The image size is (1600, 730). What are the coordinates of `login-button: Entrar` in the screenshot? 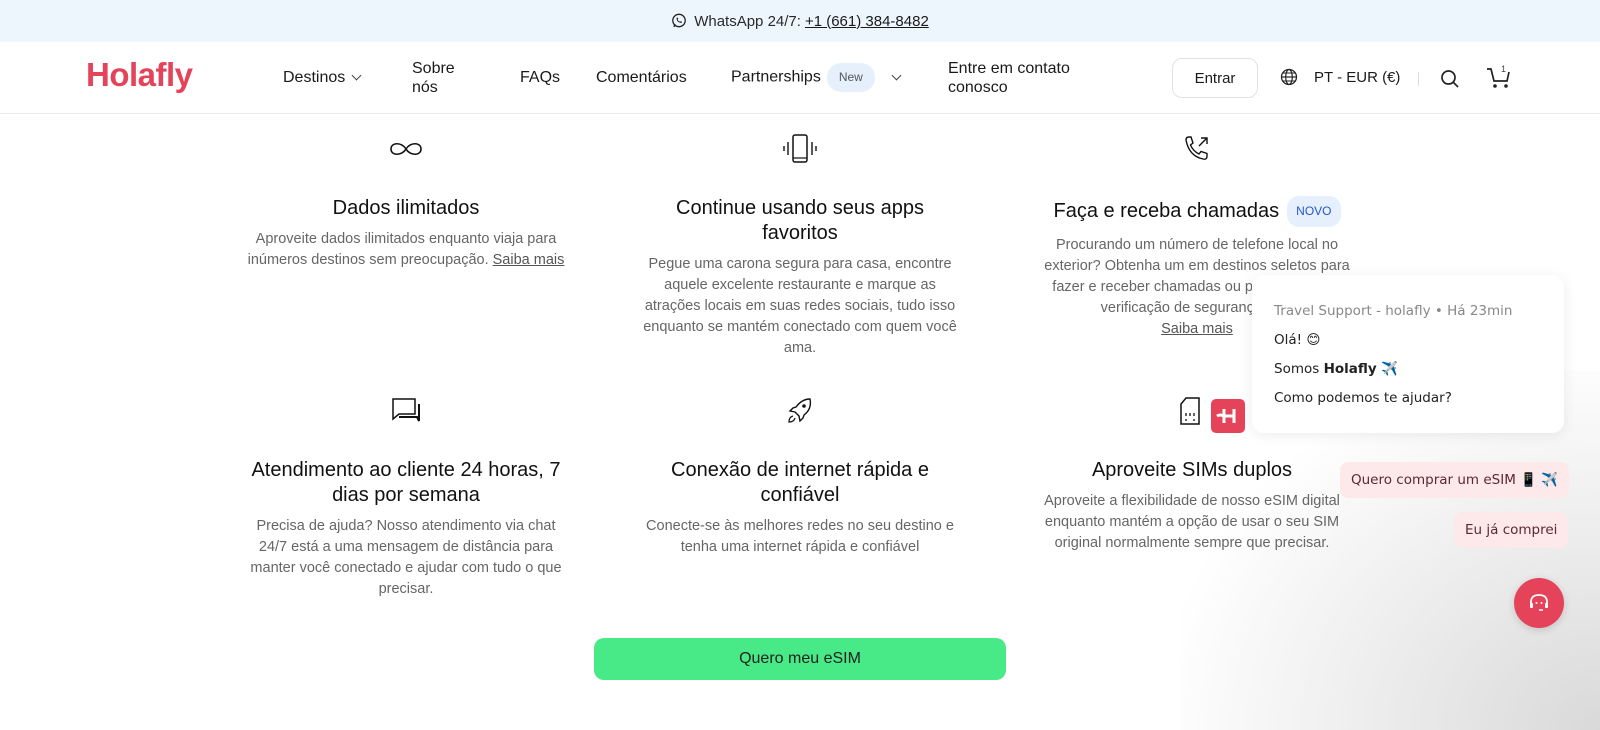 It's located at (1215, 78).